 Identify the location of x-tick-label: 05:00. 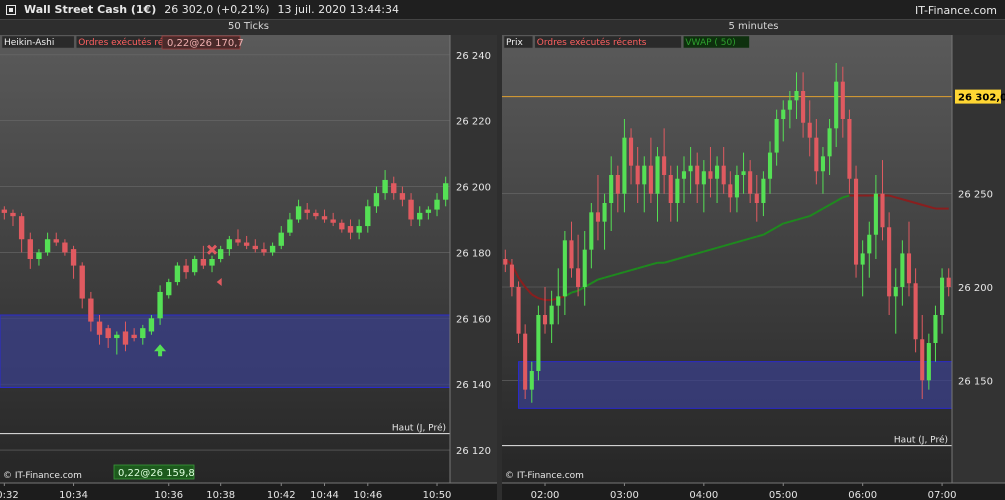
(783, 495).